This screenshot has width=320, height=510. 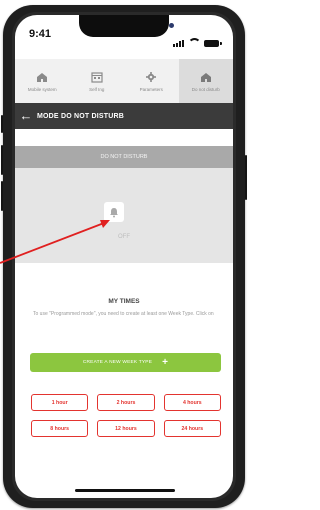 What do you see at coordinates (213, 43) in the screenshot?
I see `battery-icon` at bounding box center [213, 43].